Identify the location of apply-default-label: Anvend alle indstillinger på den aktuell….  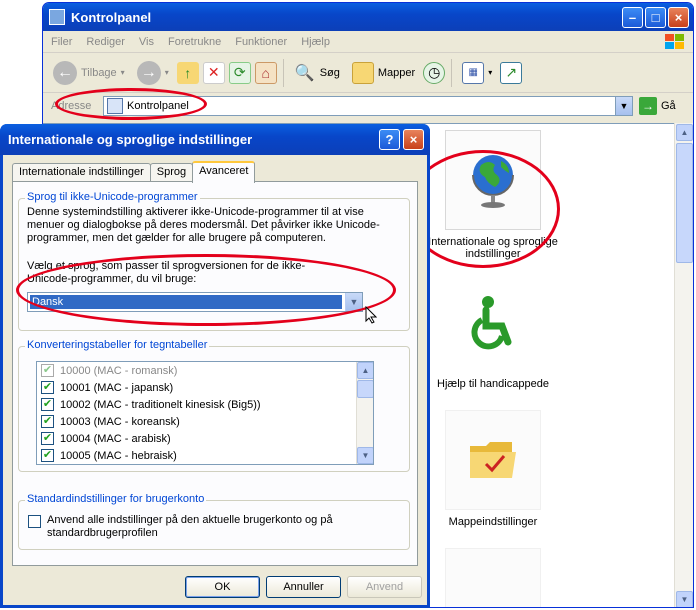
(190, 526).